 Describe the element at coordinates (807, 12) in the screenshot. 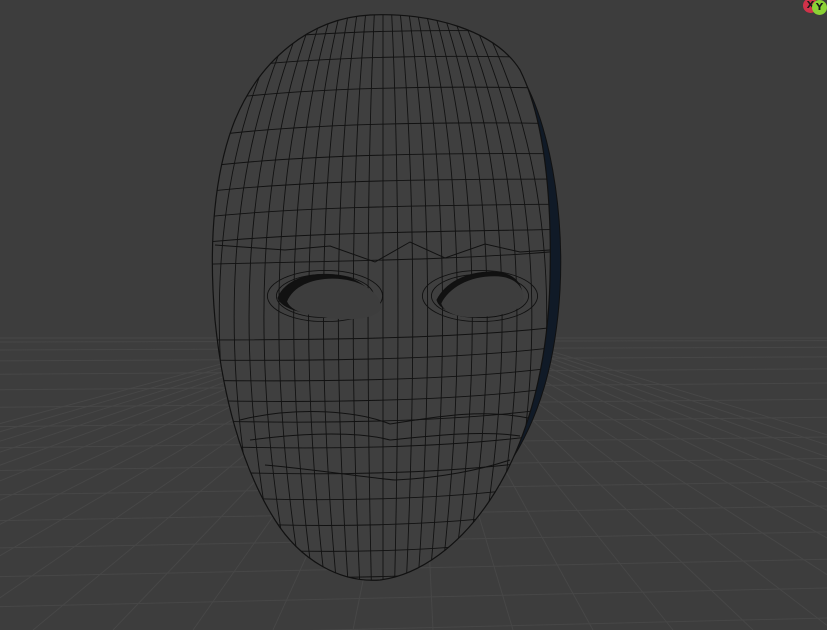

I see `axis-gizmo: X Y` at that location.